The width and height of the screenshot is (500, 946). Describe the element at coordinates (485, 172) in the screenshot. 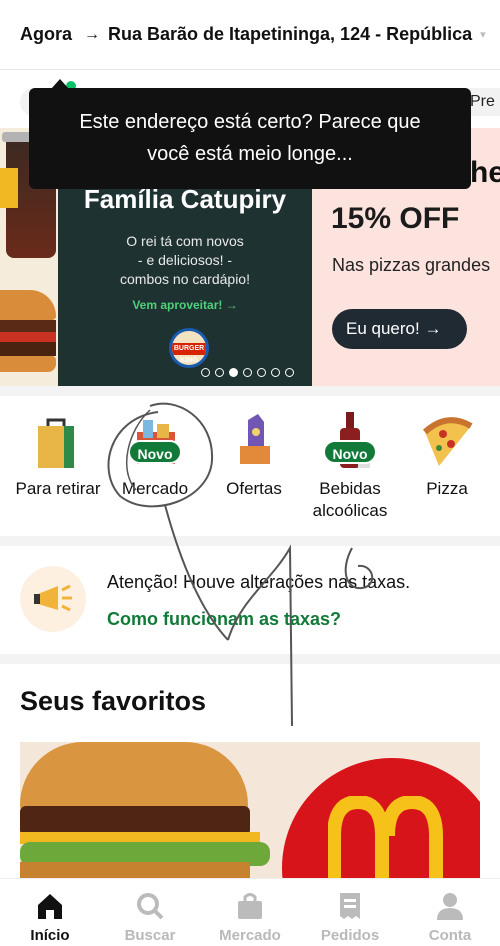

I see `promo-title-partial: he` at that location.